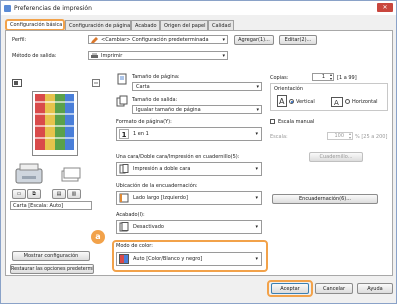 The width and height of the screenshot is (397, 304). Describe the element at coordinates (371, 137) in the screenshot. I see `scale-range: % [25 a 200]` at that location.